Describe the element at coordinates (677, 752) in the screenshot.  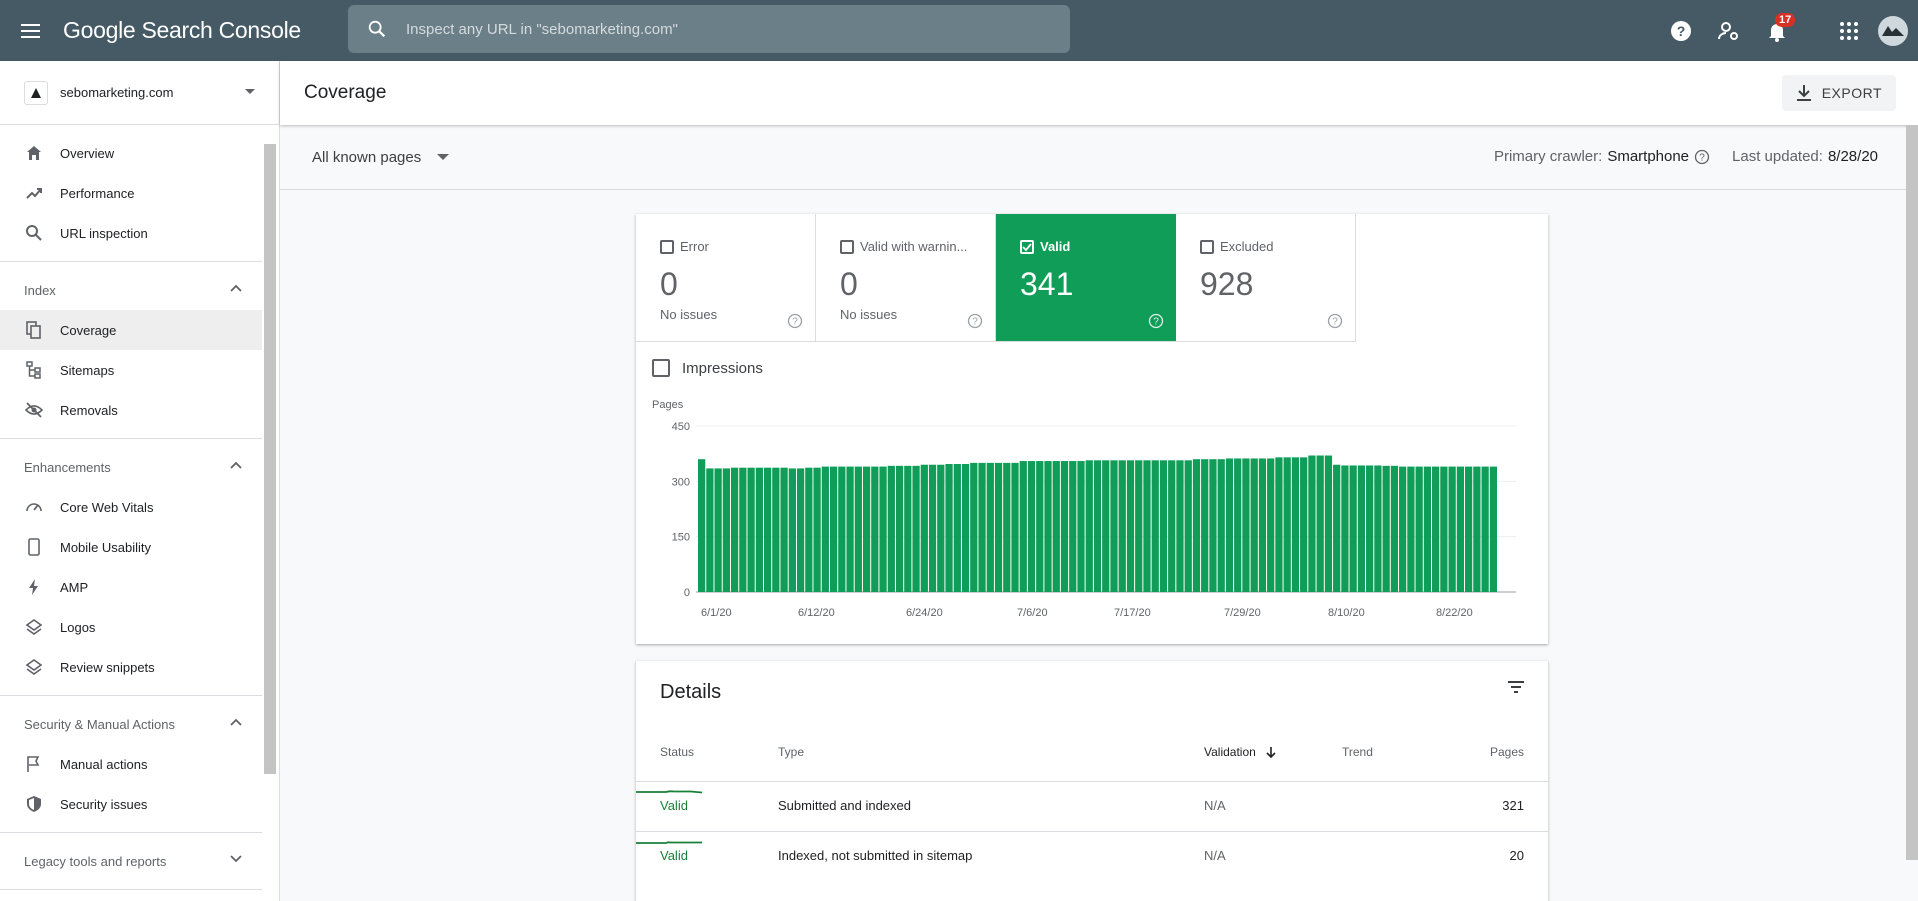
I see `col-status: Status` at that location.